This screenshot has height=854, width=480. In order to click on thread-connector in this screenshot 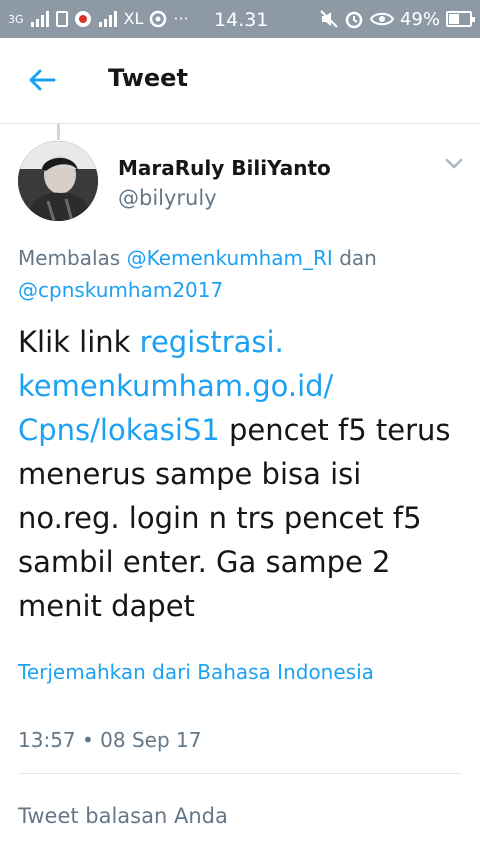, I will do `click(58, 132)`.